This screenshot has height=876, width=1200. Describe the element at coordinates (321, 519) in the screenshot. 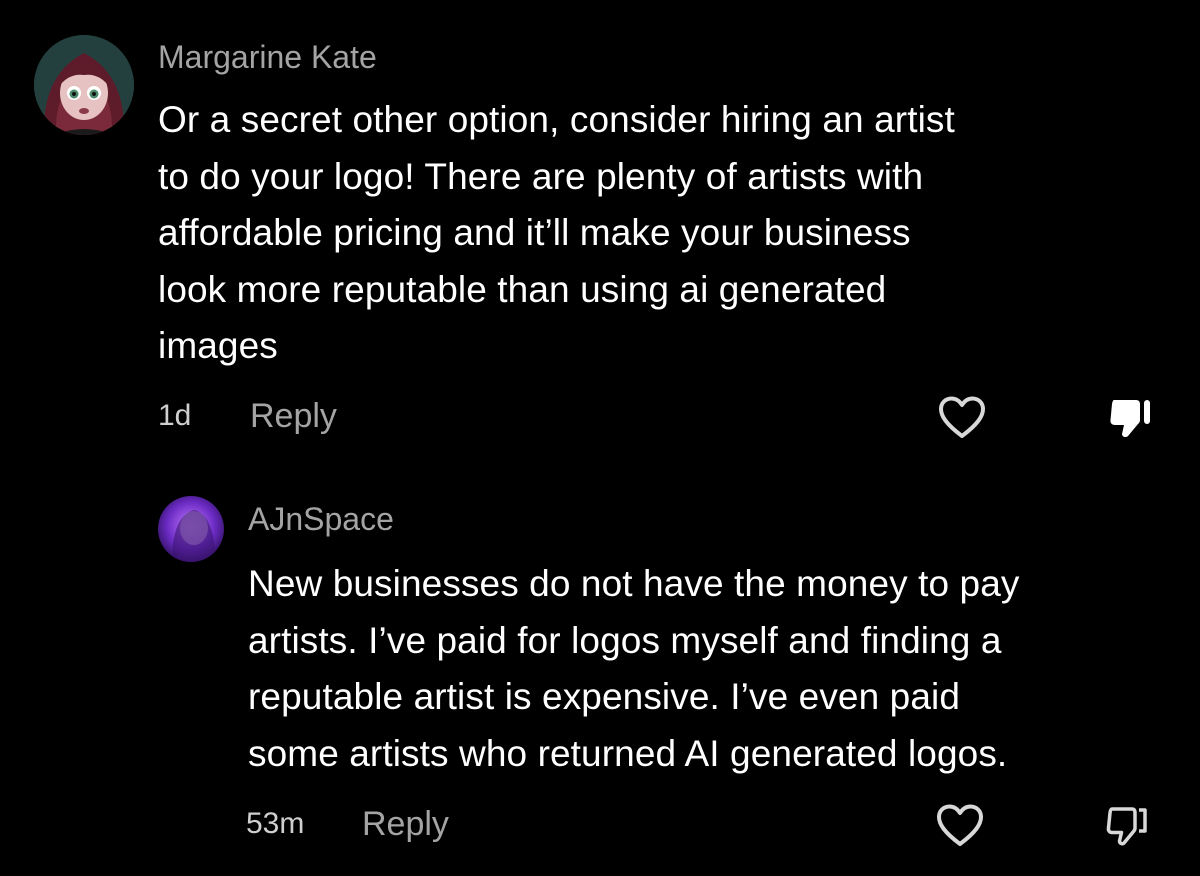

I see `username: AJnSpace` at that location.